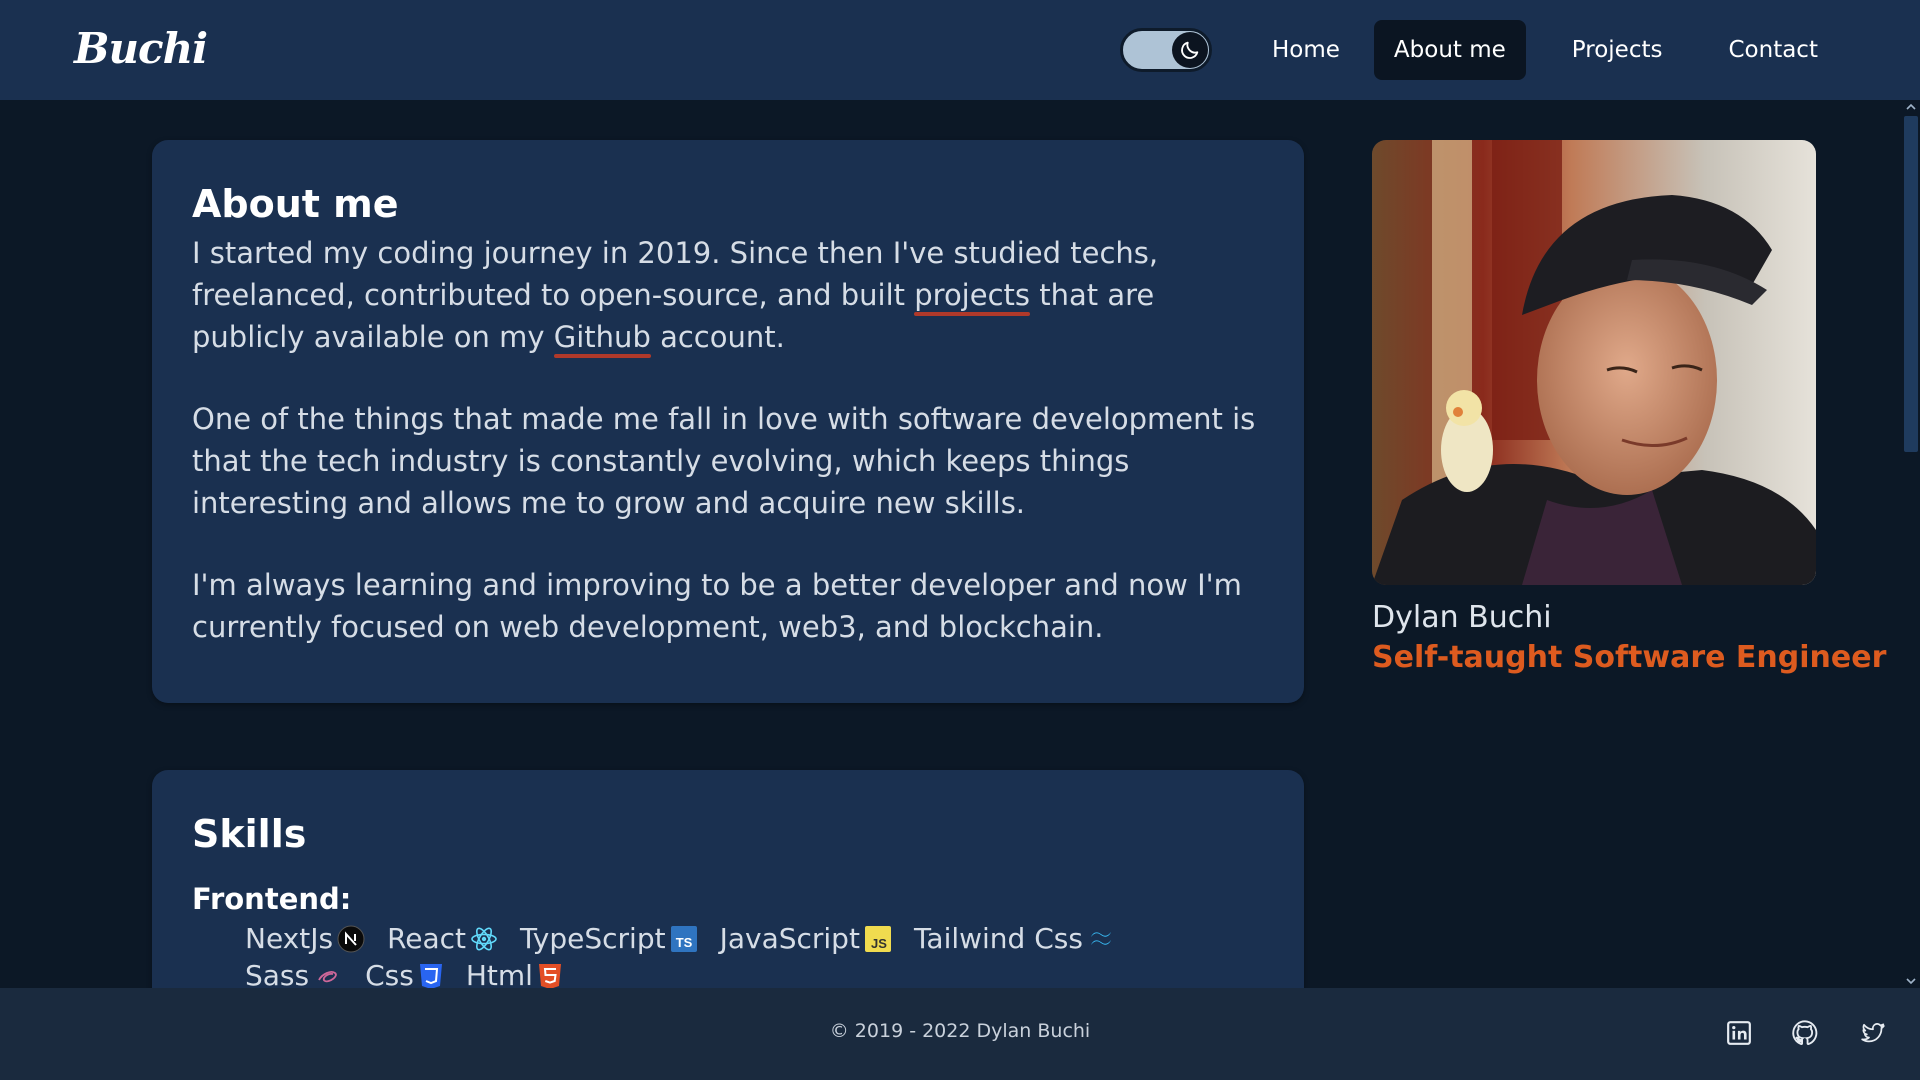 The height and width of the screenshot is (1080, 1920). Describe the element at coordinates (998, 938) in the screenshot. I see `skill-name: Tailwind Css` at that location.